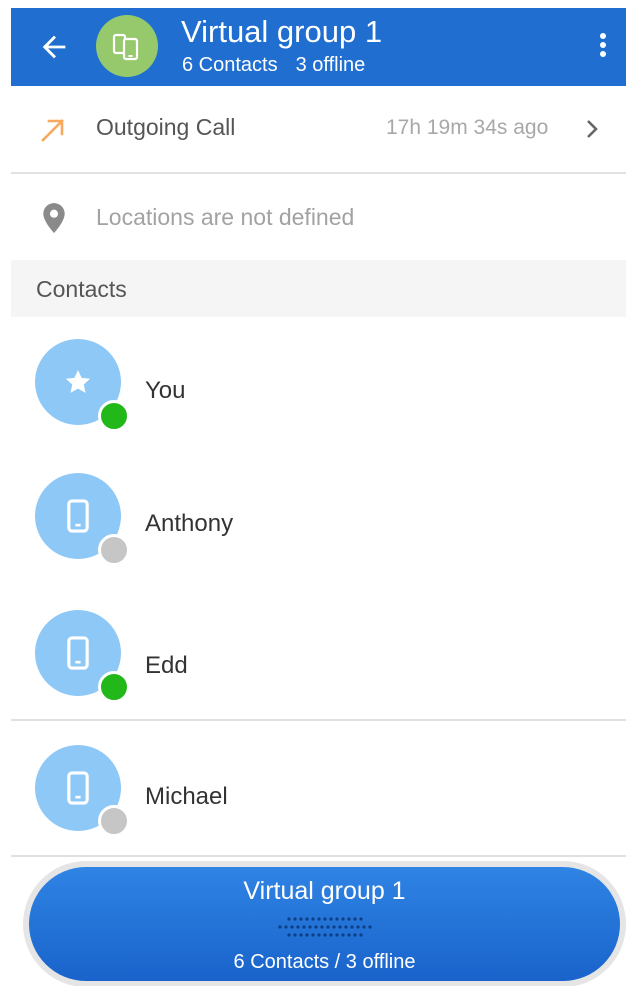  I want to click on offline-count: 3 offline, so click(330, 65).